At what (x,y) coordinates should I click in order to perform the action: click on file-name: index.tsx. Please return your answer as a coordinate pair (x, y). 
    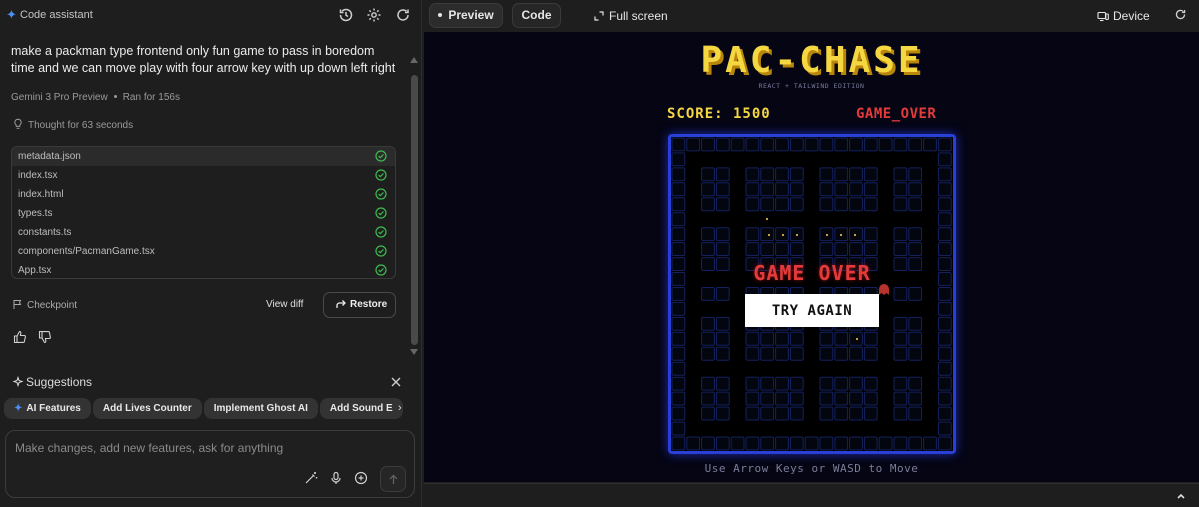
    Looking at the image, I should click on (38, 175).